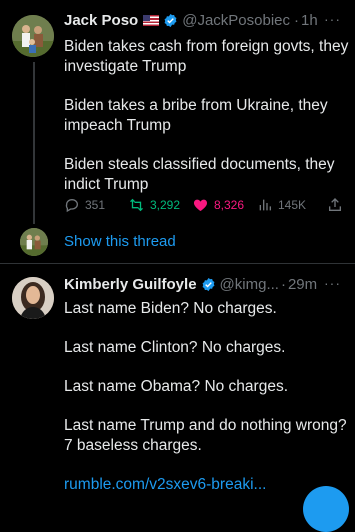 The height and width of the screenshot is (532, 355). Describe the element at coordinates (265, 205) in the screenshot. I see `analytics-icon` at that location.